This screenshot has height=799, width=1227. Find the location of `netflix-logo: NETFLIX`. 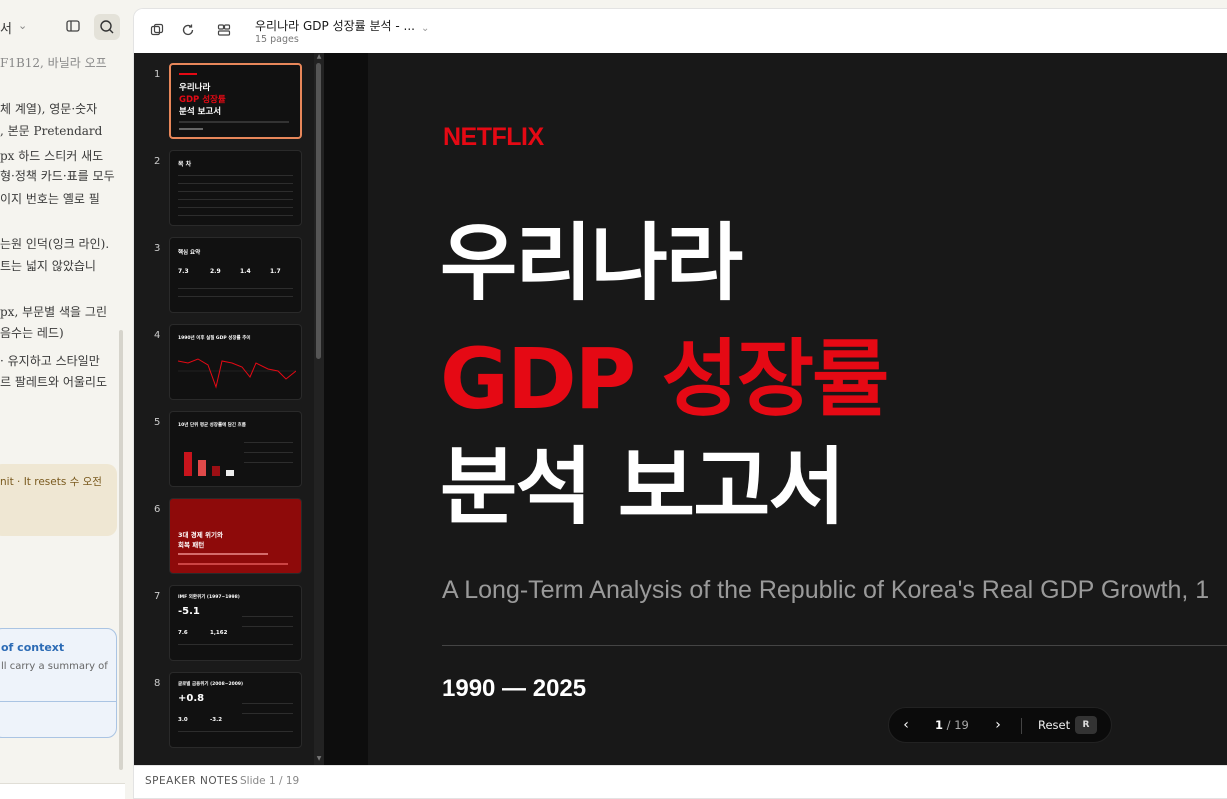

netflix-logo: NETFLIX is located at coordinates (493, 137).